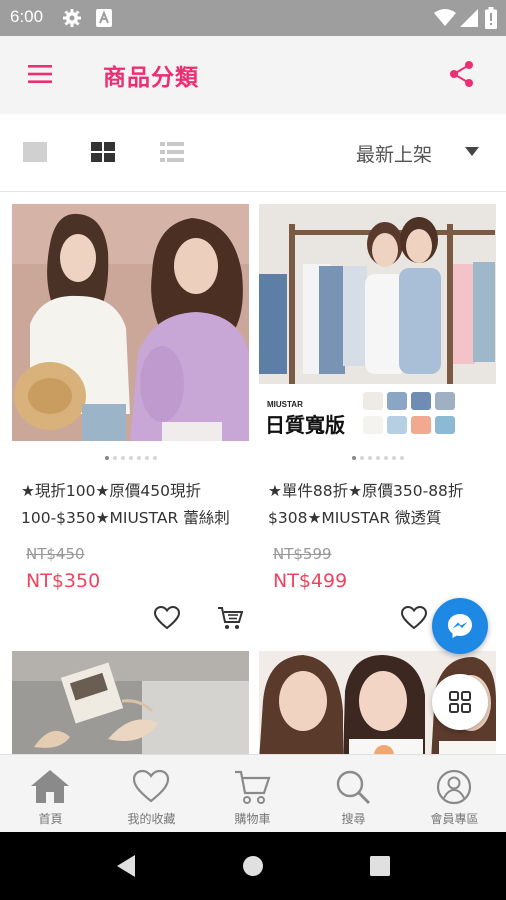  I want to click on nav-search: 搜尋, so click(353, 794).